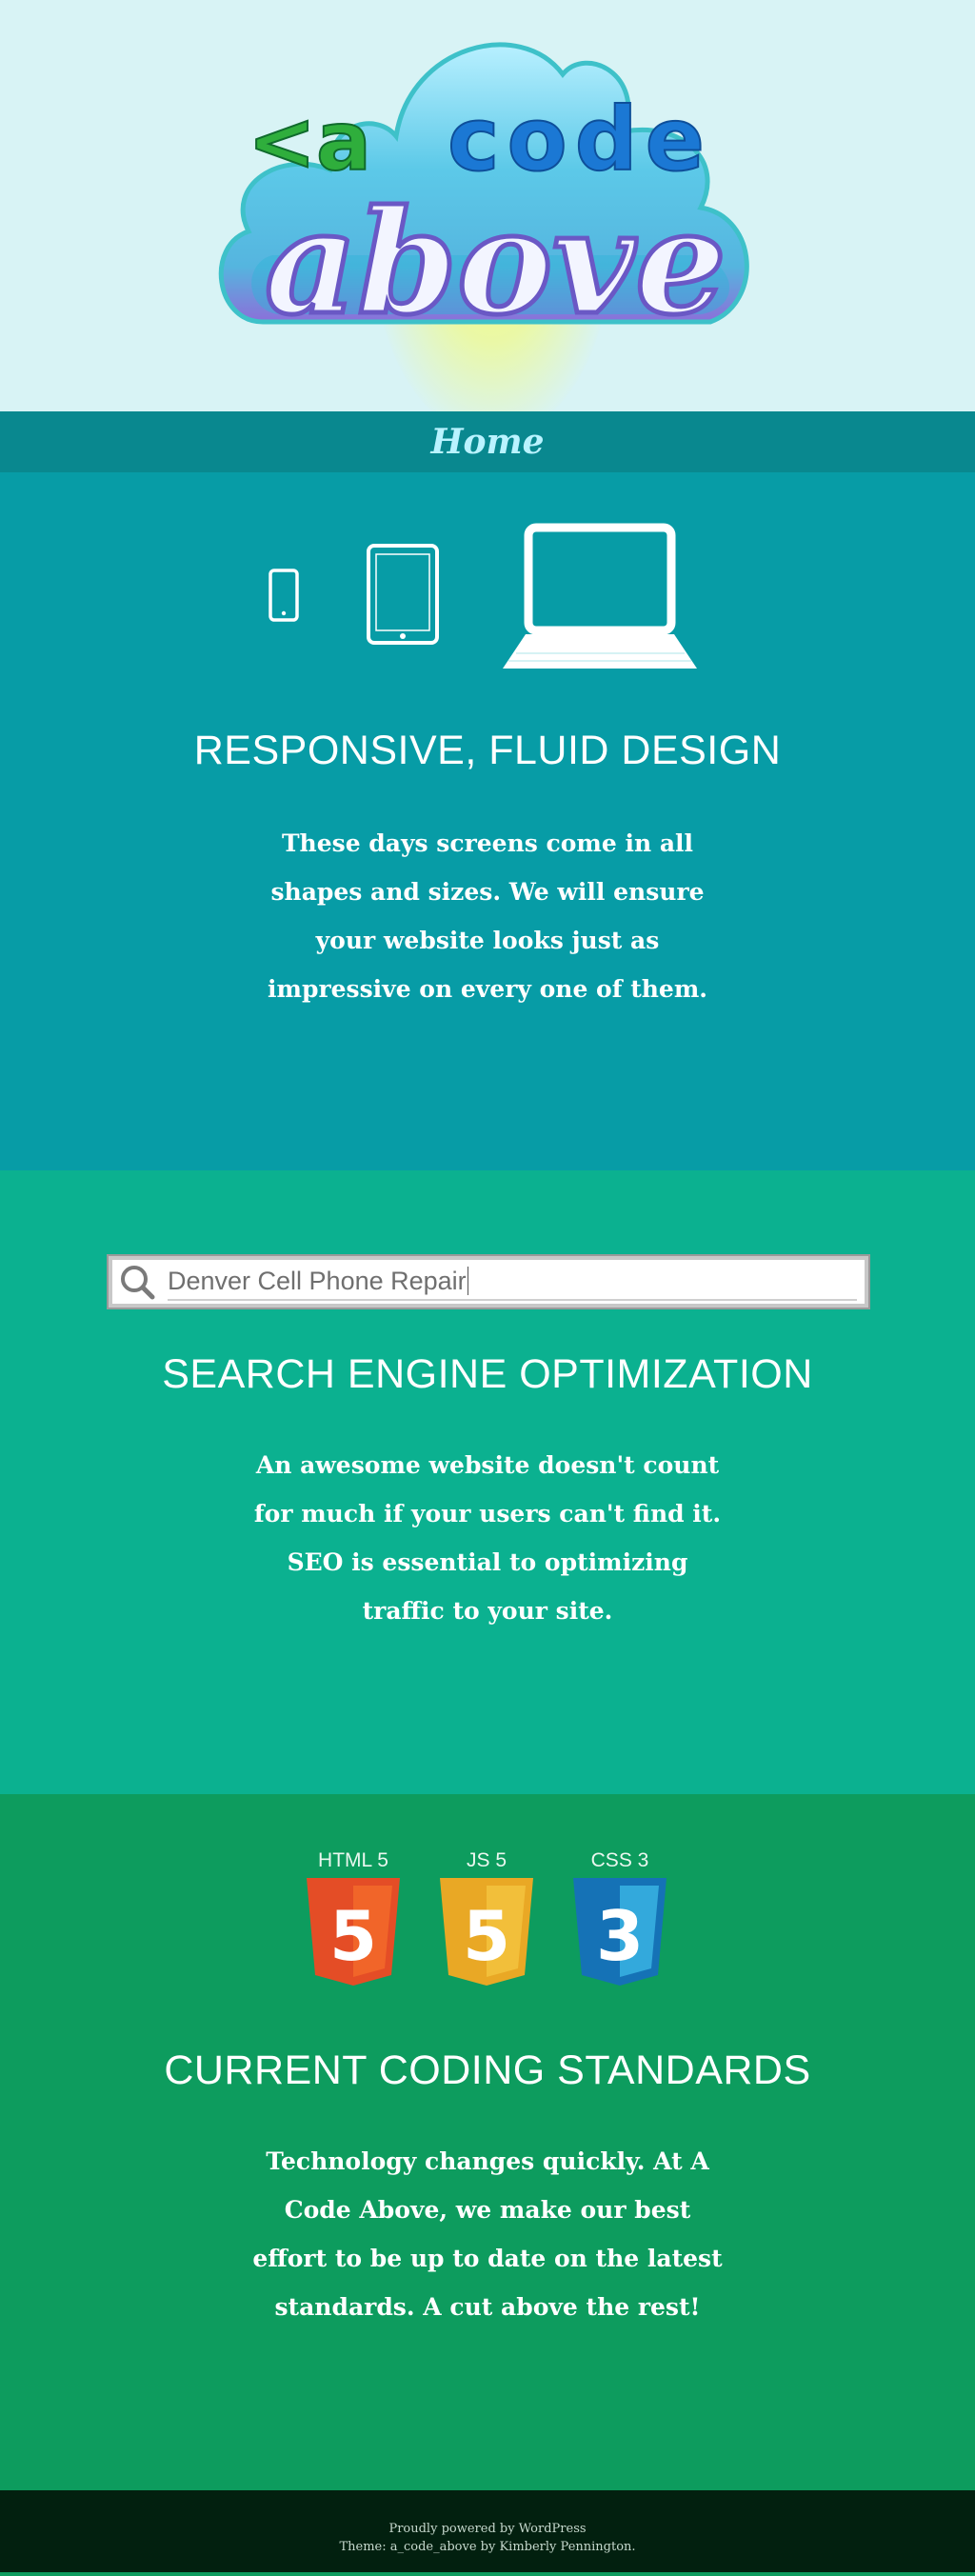 This screenshot has height=2576, width=975. I want to click on search-input-value: Denver Cell Phone Repair, so click(317, 1281).